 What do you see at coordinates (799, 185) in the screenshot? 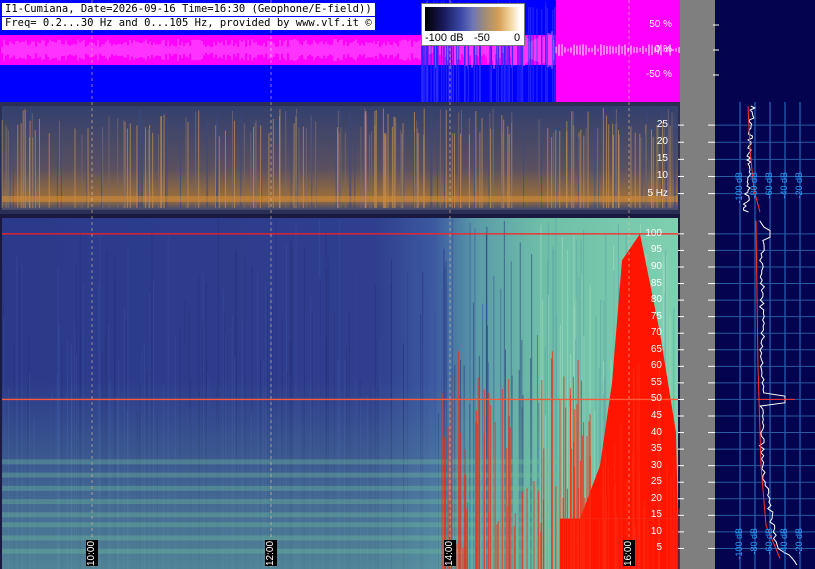
I see `lf-profile-db-label: -20 dB` at bounding box center [799, 185].